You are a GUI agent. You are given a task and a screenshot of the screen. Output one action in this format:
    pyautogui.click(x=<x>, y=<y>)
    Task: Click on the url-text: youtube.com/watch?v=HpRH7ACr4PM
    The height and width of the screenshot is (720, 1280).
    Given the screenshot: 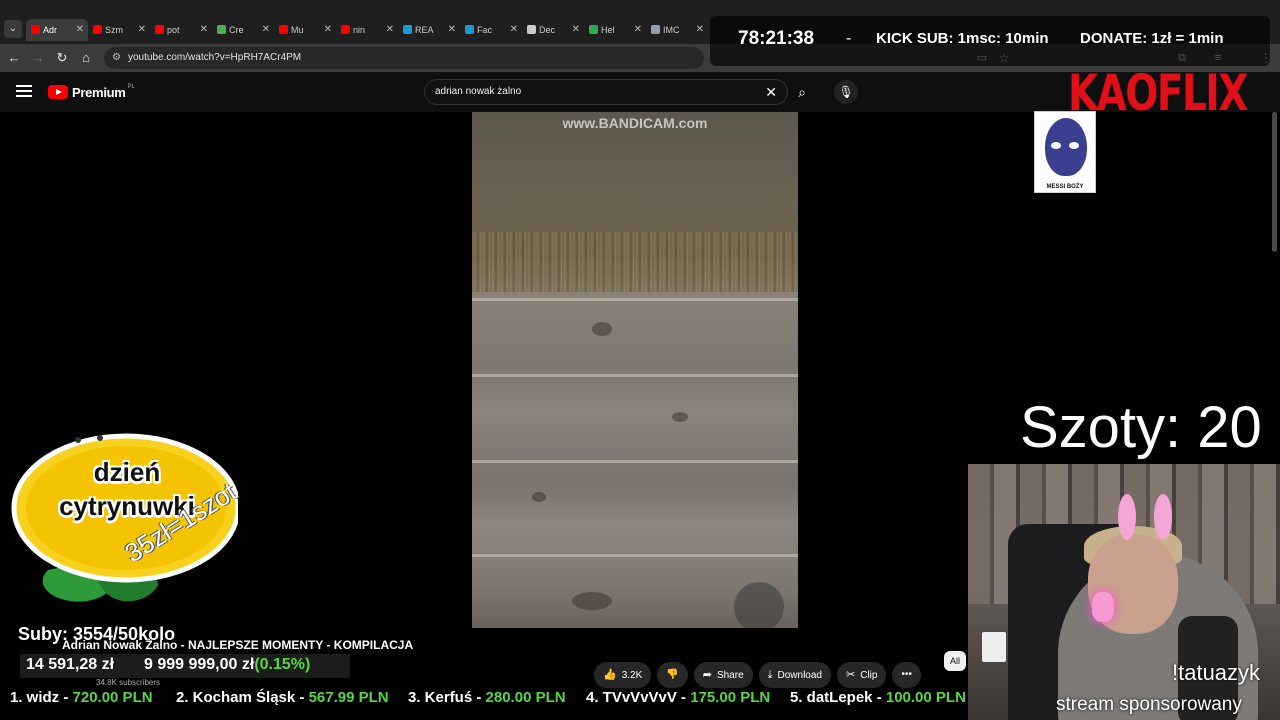 What is the action you would take?
    pyautogui.click(x=215, y=57)
    